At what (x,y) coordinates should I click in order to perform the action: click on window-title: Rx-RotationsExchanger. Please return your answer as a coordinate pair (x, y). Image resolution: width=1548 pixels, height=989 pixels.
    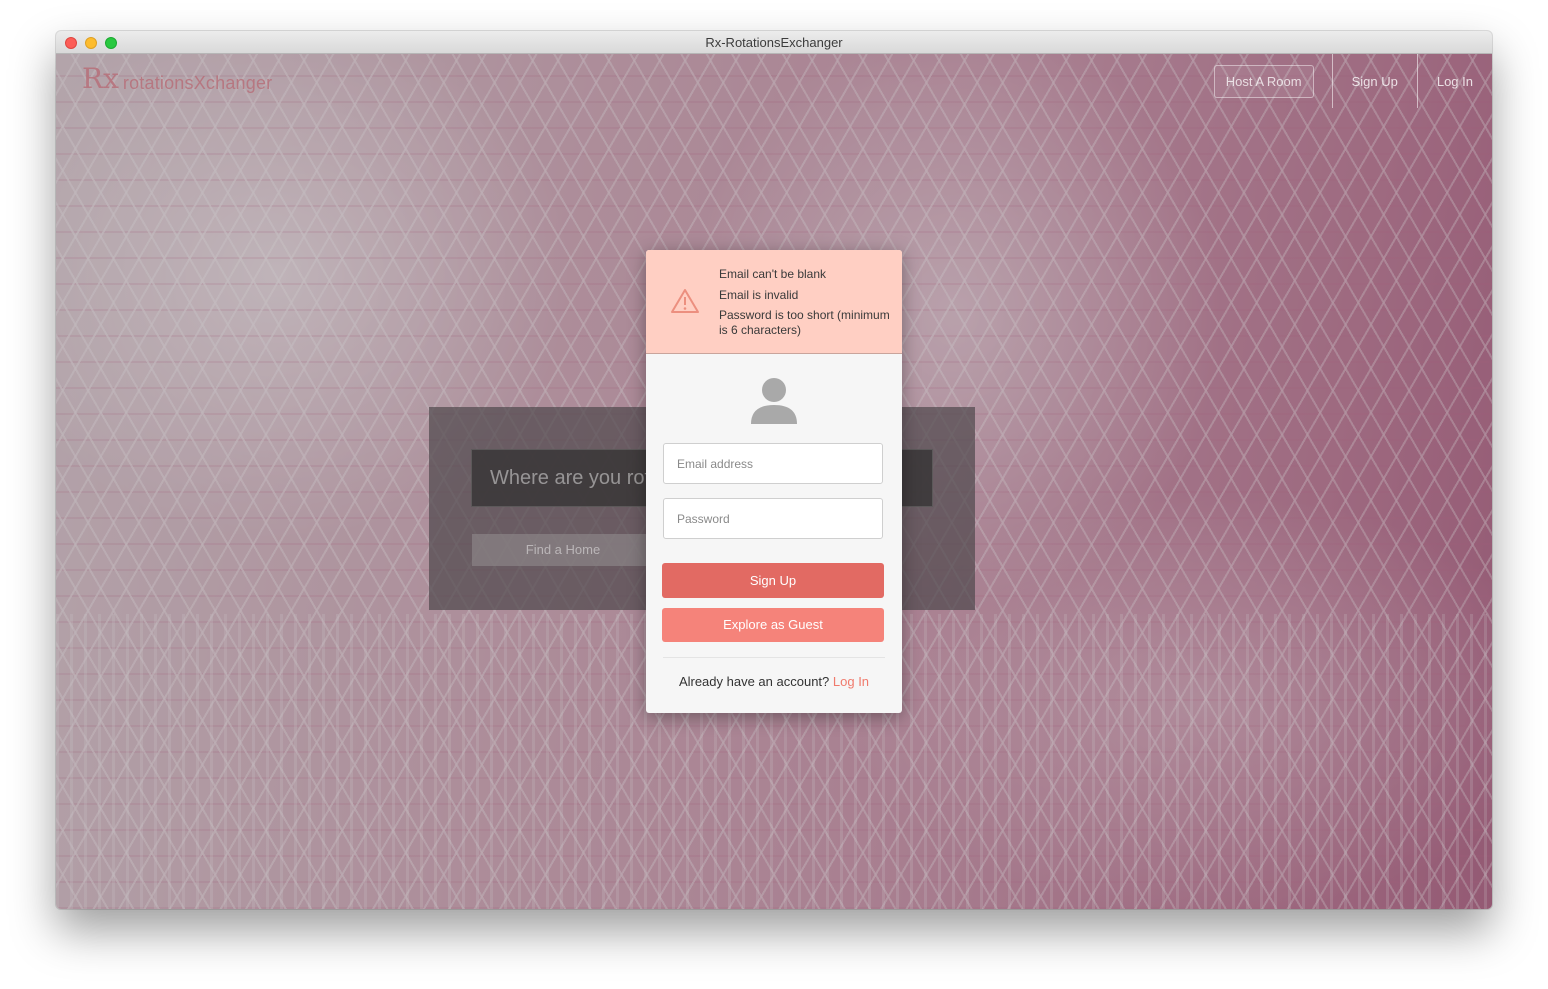
    Looking at the image, I should click on (774, 42).